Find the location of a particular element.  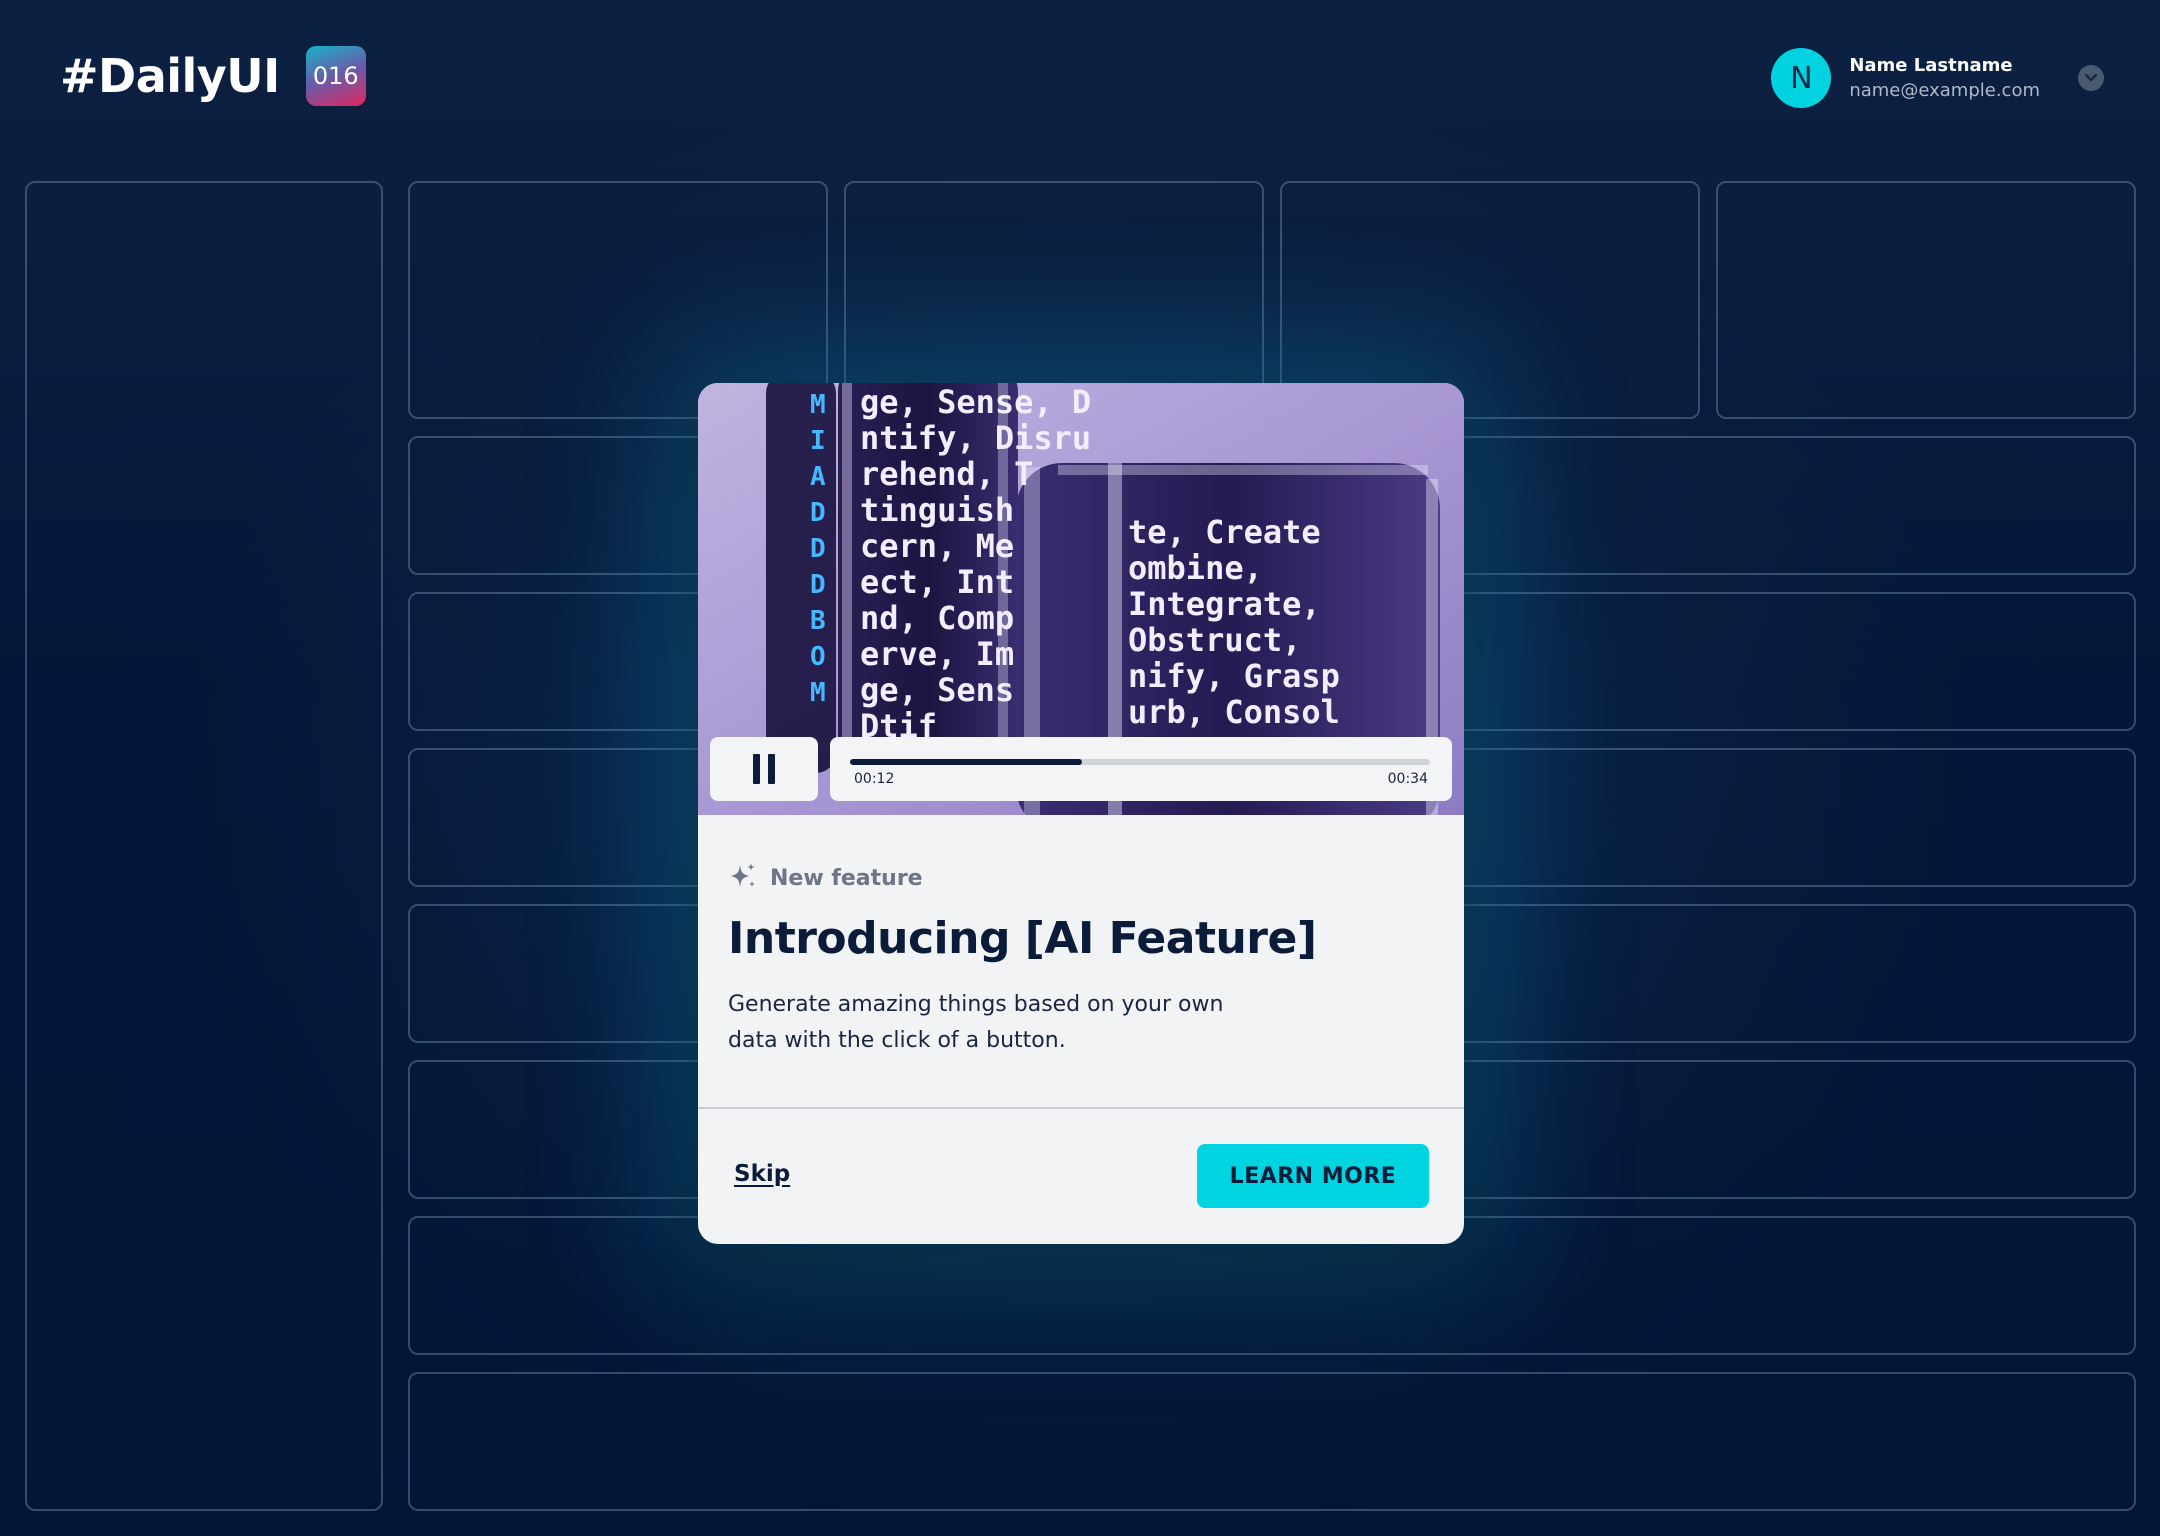

media-code-char: I is located at coordinates (818, 441).